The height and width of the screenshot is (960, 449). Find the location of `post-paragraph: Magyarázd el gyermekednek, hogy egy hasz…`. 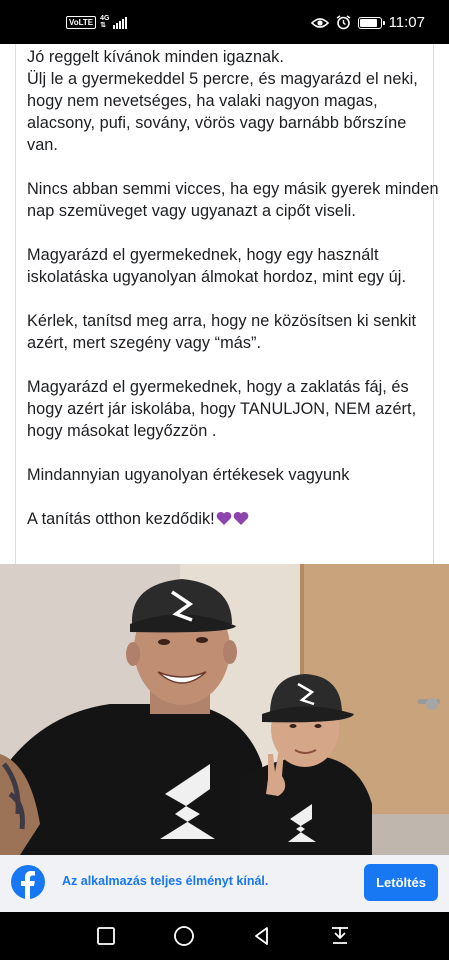

post-paragraph: Magyarázd el gyermekednek, hogy egy hasz… is located at coordinates (217, 266).